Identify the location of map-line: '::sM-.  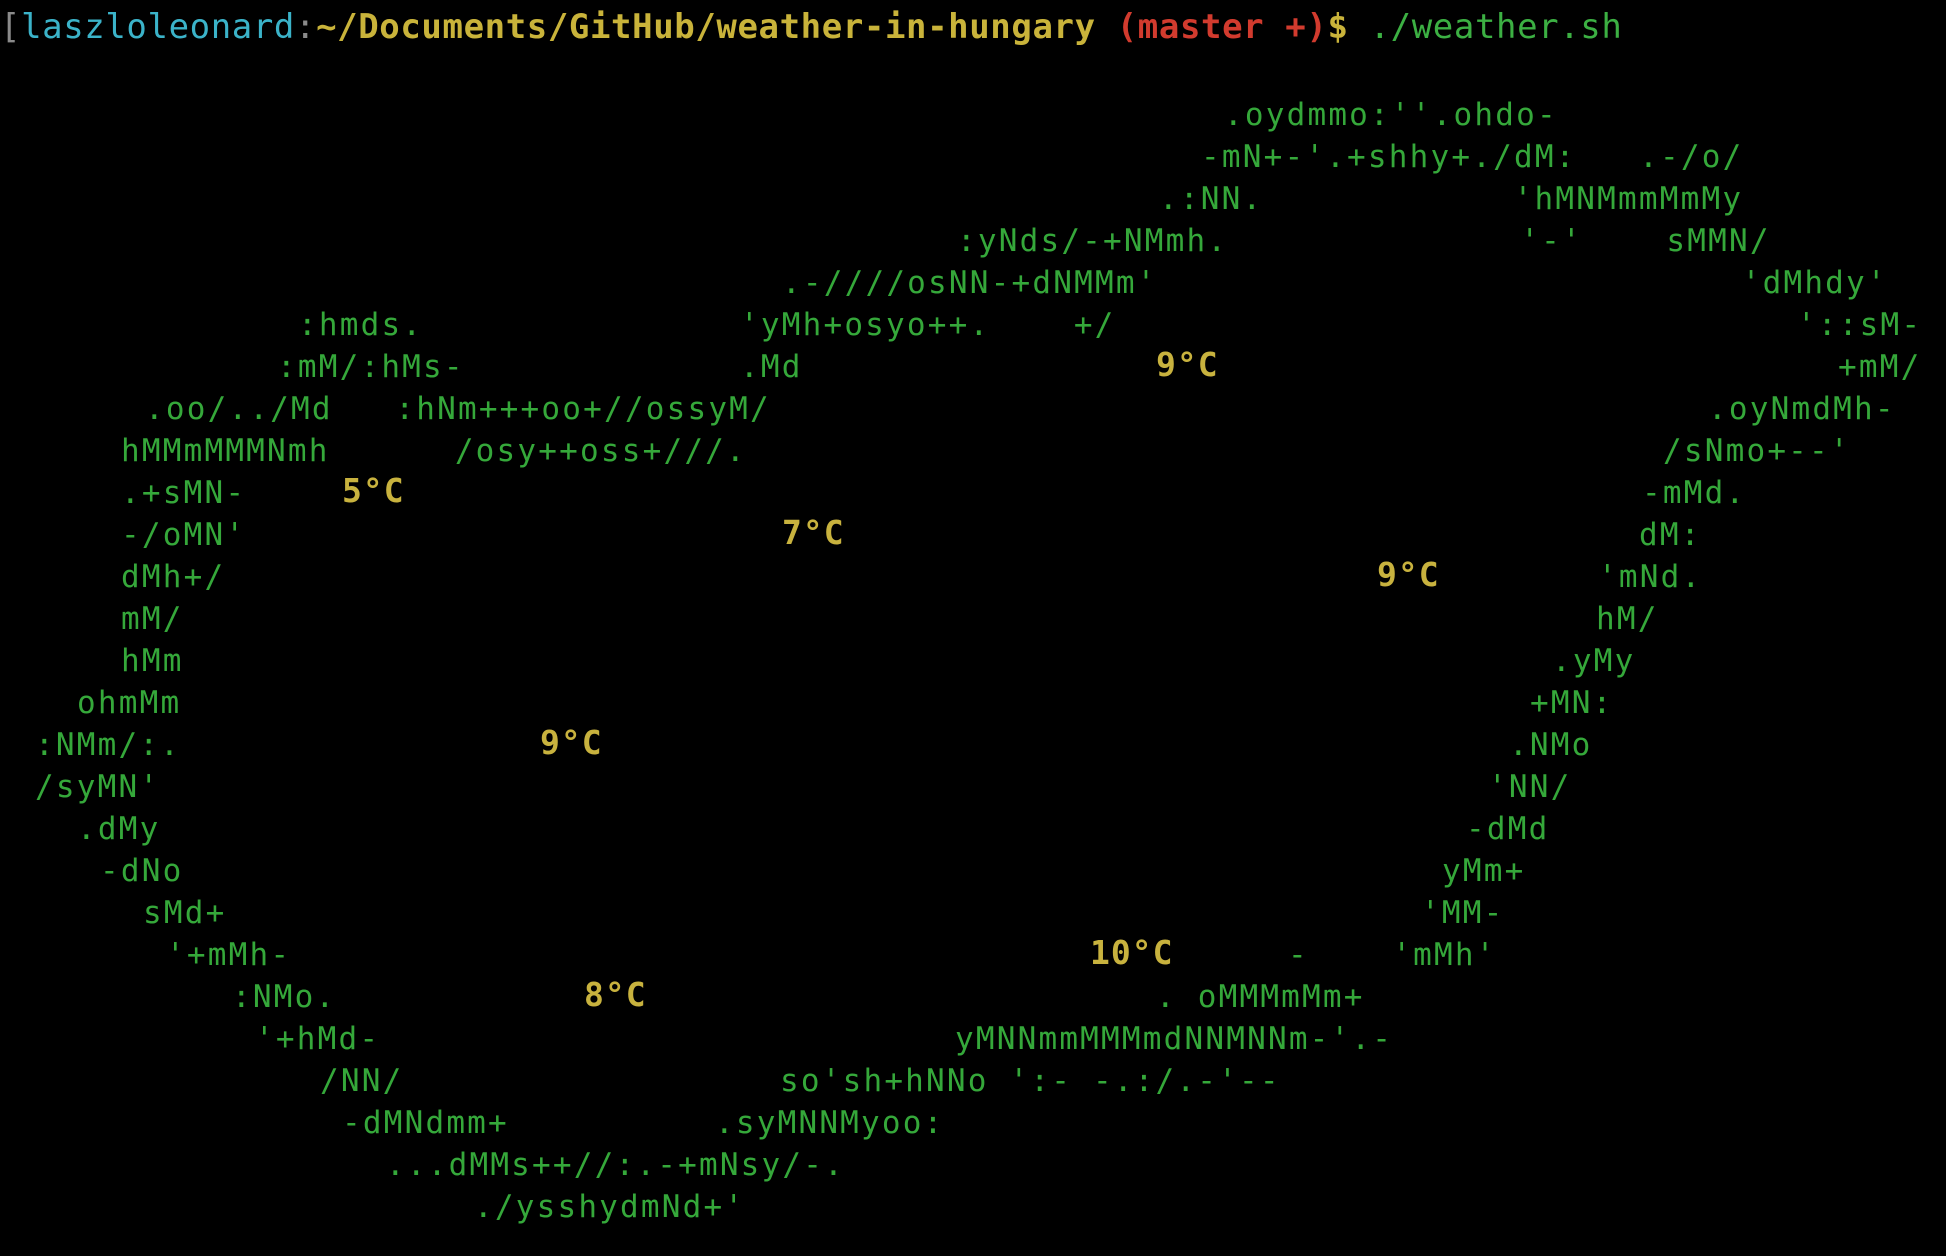
(1860, 325).